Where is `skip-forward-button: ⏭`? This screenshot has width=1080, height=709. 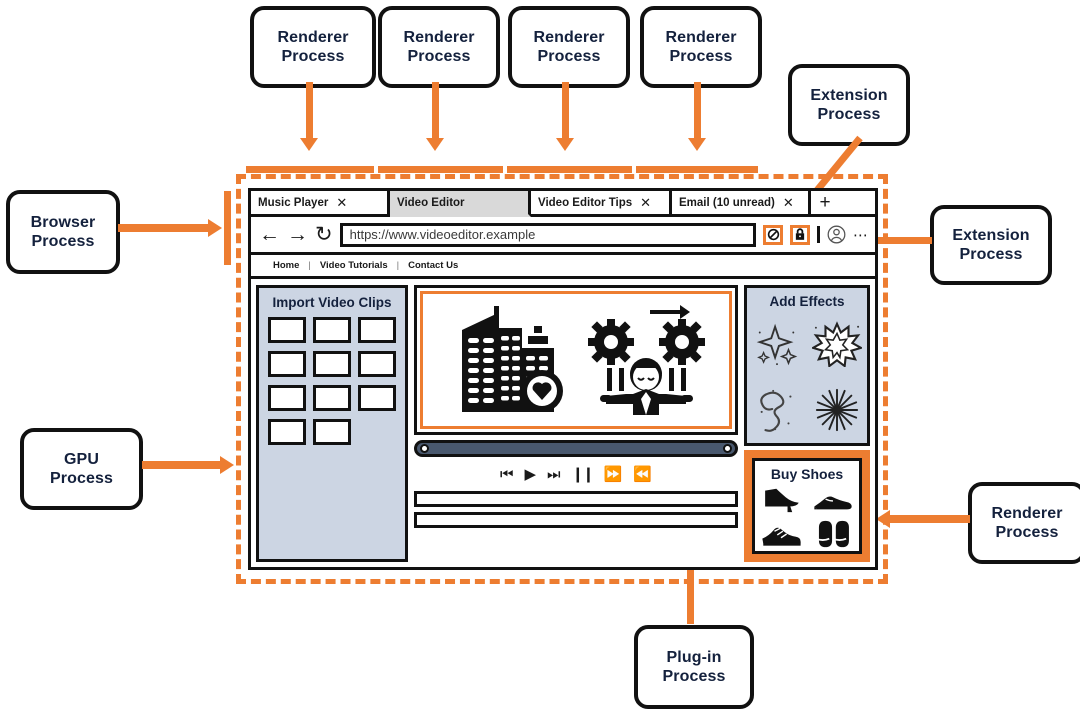
skip-forward-button: ⏭ is located at coordinates (554, 474).